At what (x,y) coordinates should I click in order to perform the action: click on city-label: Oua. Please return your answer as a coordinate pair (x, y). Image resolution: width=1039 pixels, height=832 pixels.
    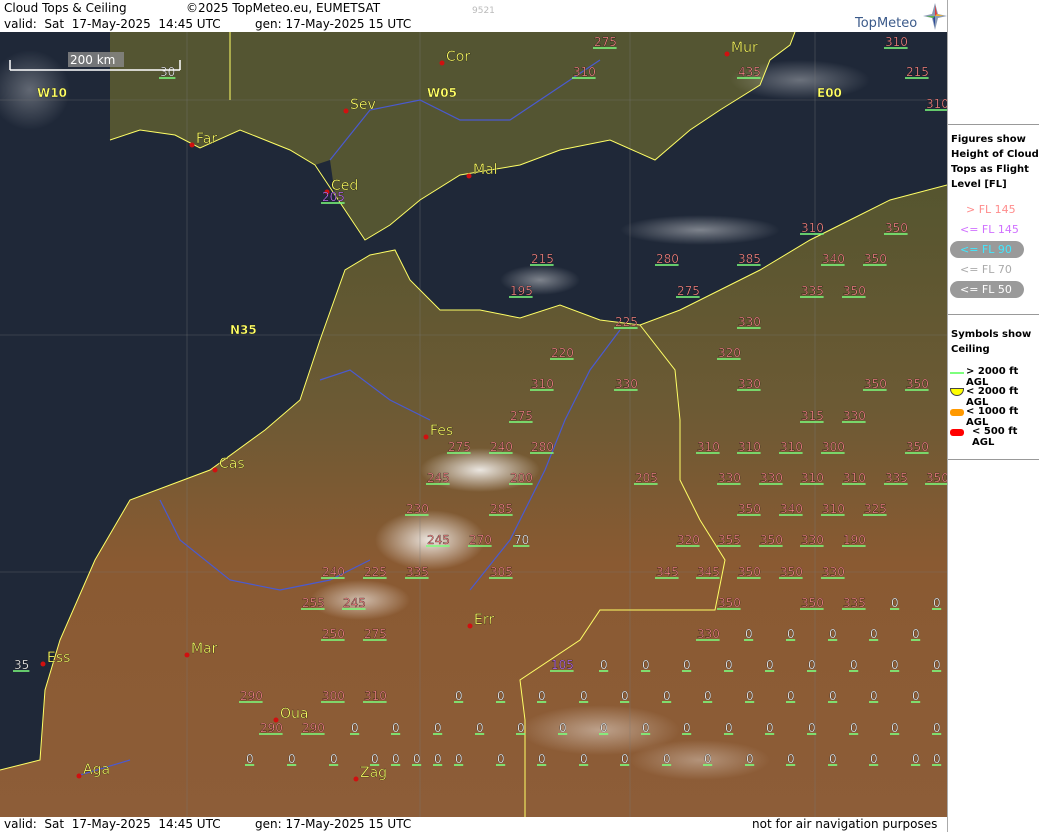
    Looking at the image, I should click on (294, 714).